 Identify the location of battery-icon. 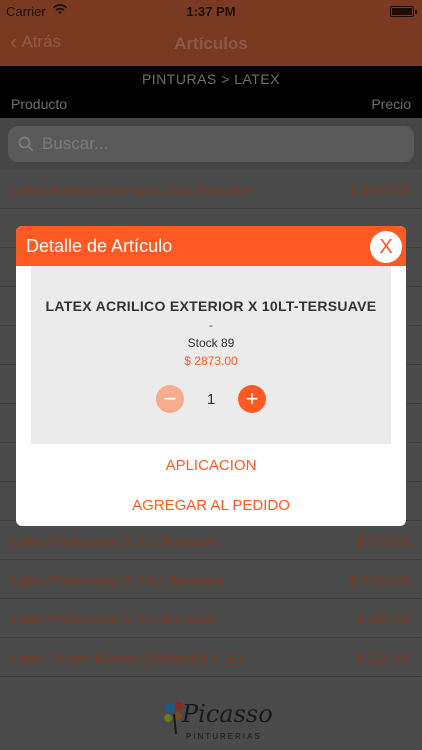
(403, 11).